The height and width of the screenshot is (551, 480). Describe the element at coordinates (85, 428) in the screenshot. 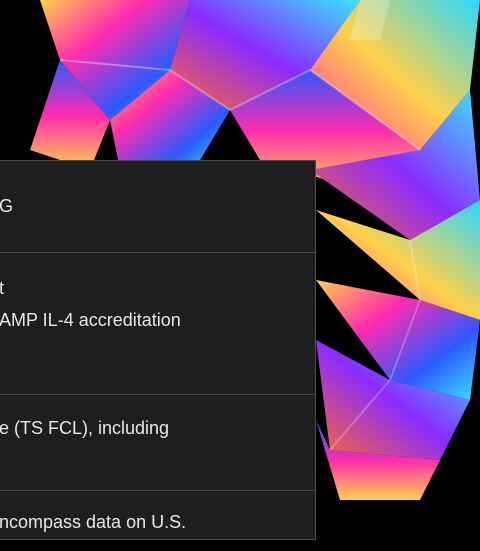

I see `list-item-text: e (TS FCL), including` at that location.